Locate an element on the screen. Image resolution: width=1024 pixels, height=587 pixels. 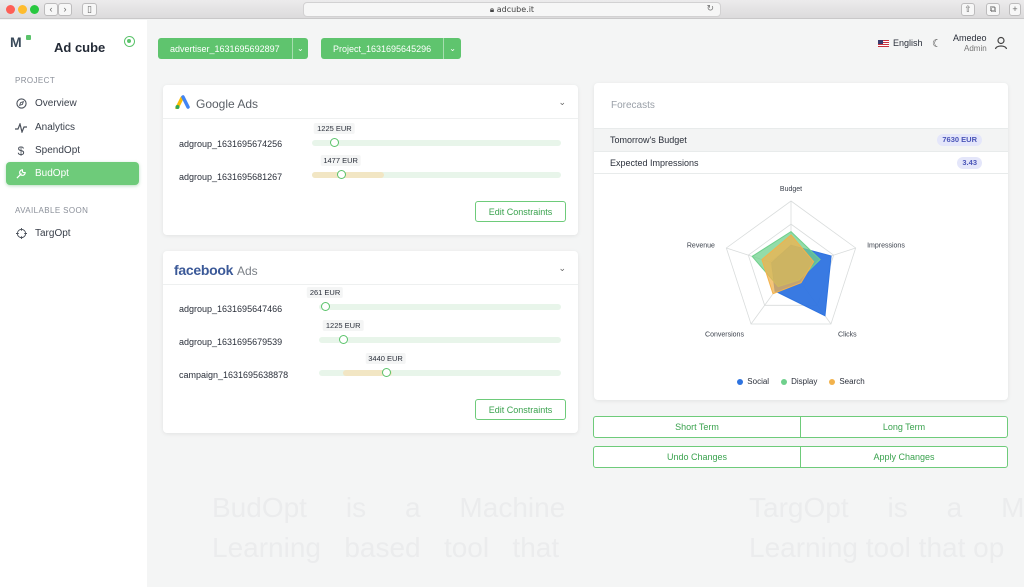
budget-slider-track: 261 EUR is located at coordinates (433, 299).